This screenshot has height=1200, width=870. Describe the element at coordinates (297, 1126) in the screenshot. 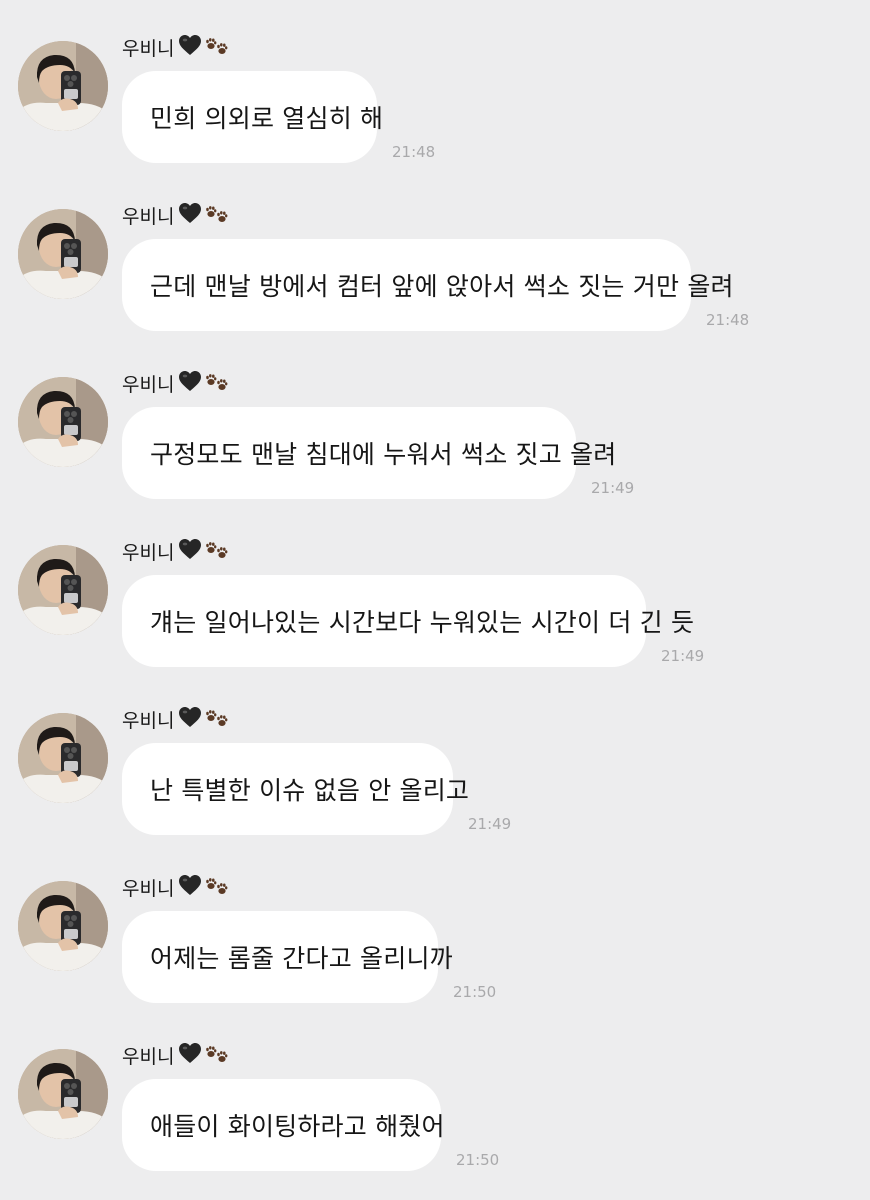

I see `message-text: 애들이 화이팅하라고 해줬어` at that location.